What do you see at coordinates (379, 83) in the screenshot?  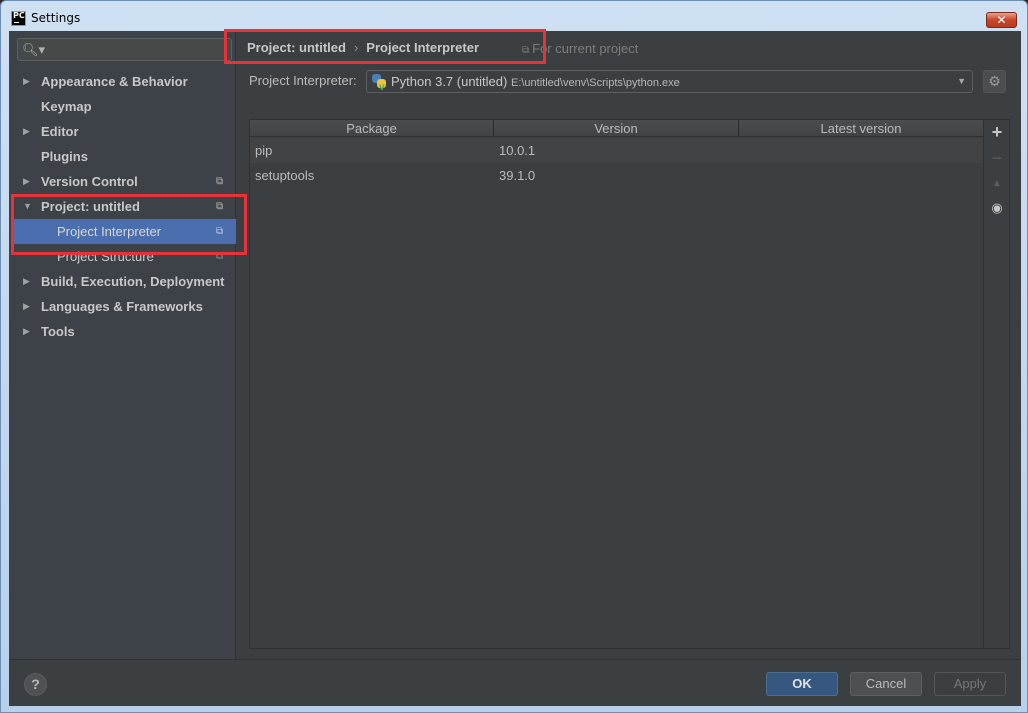 I see `python-icon: v` at bounding box center [379, 83].